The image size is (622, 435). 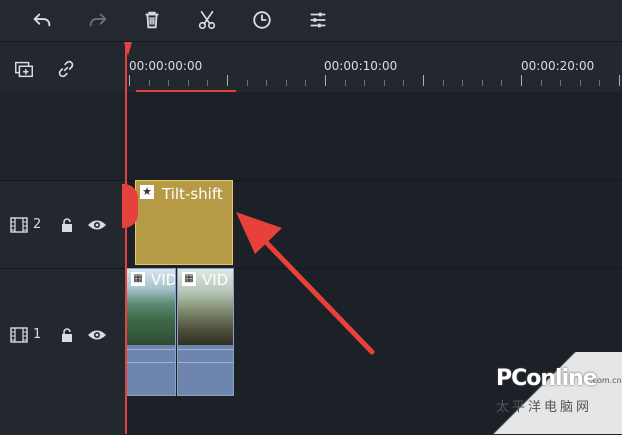 I want to click on effect-clip-label: Tilt-shift, so click(x=192, y=194).